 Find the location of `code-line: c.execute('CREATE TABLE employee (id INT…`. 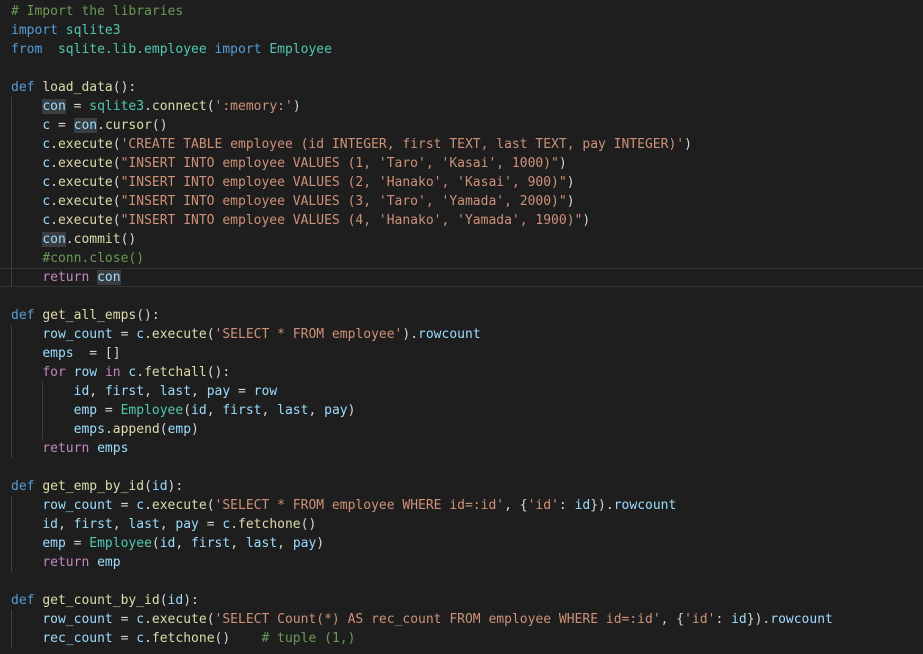

code-line: c.execute('CREATE TABLE employee (id INT… is located at coordinates (461, 144).